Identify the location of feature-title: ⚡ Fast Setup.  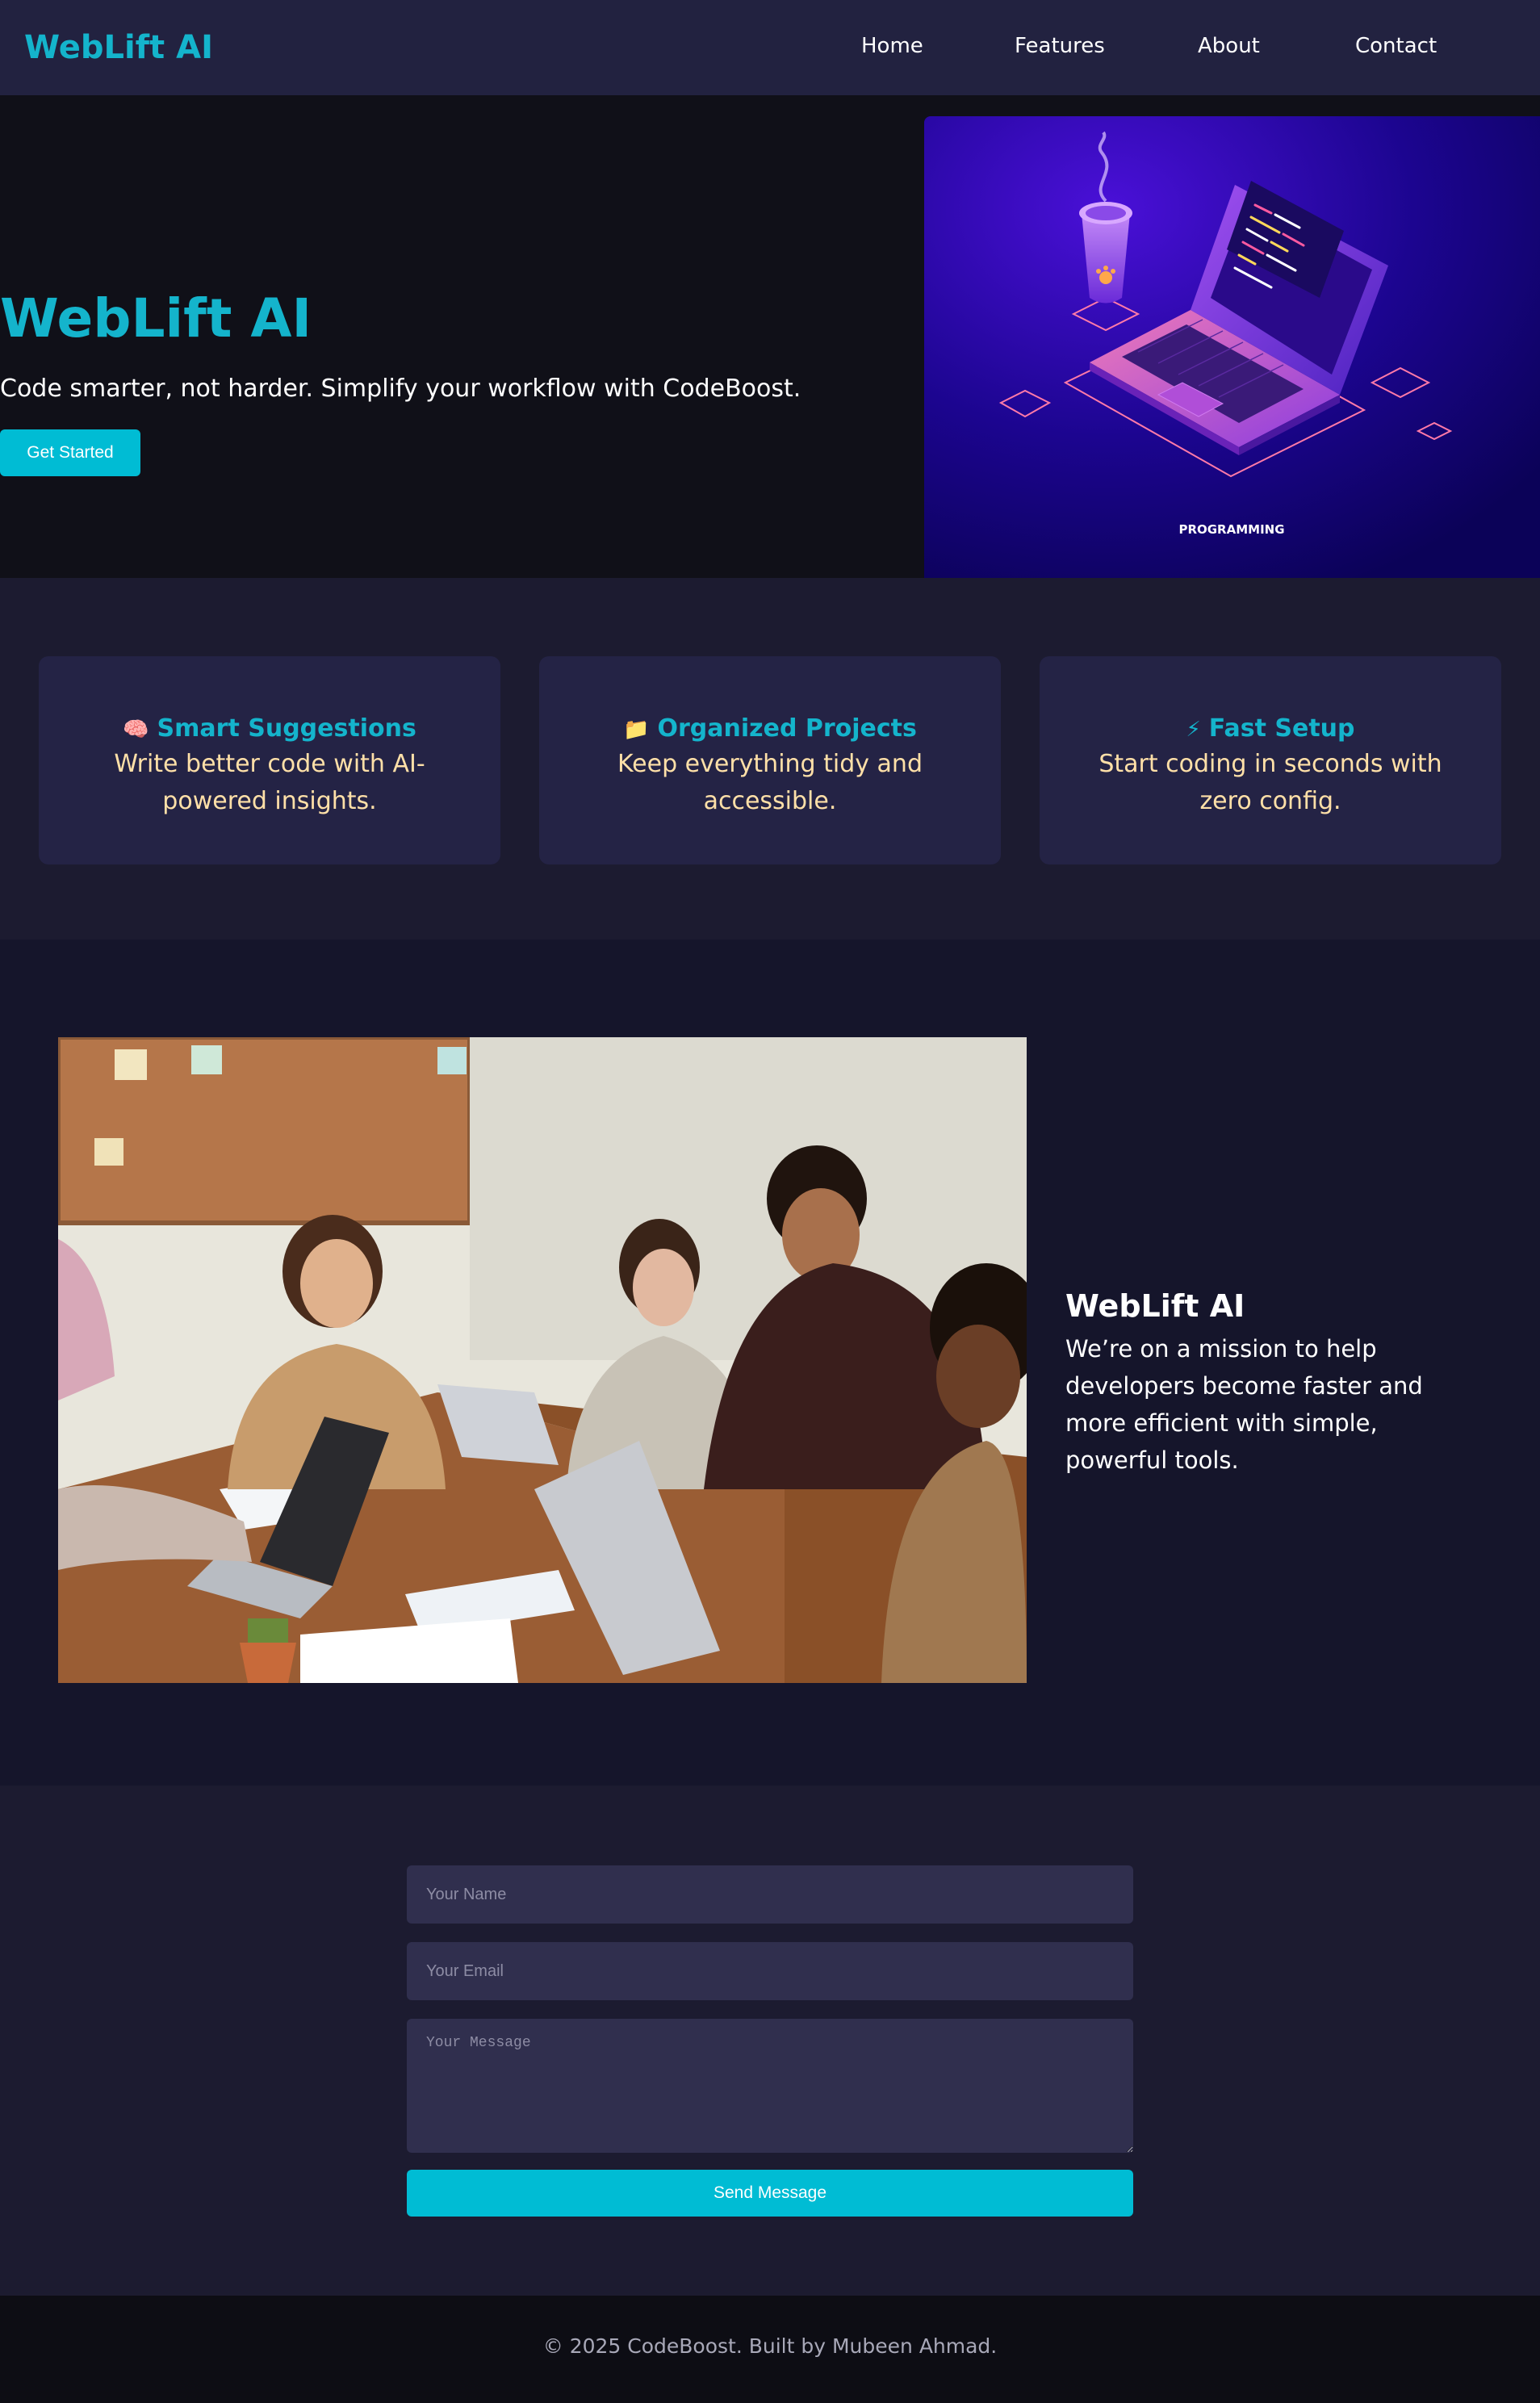
(1270, 729).